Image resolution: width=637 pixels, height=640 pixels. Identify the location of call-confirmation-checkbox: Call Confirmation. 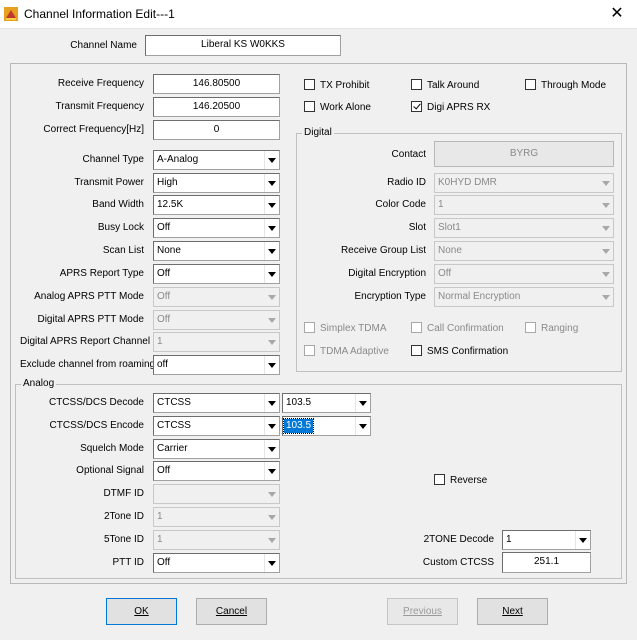
(457, 328).